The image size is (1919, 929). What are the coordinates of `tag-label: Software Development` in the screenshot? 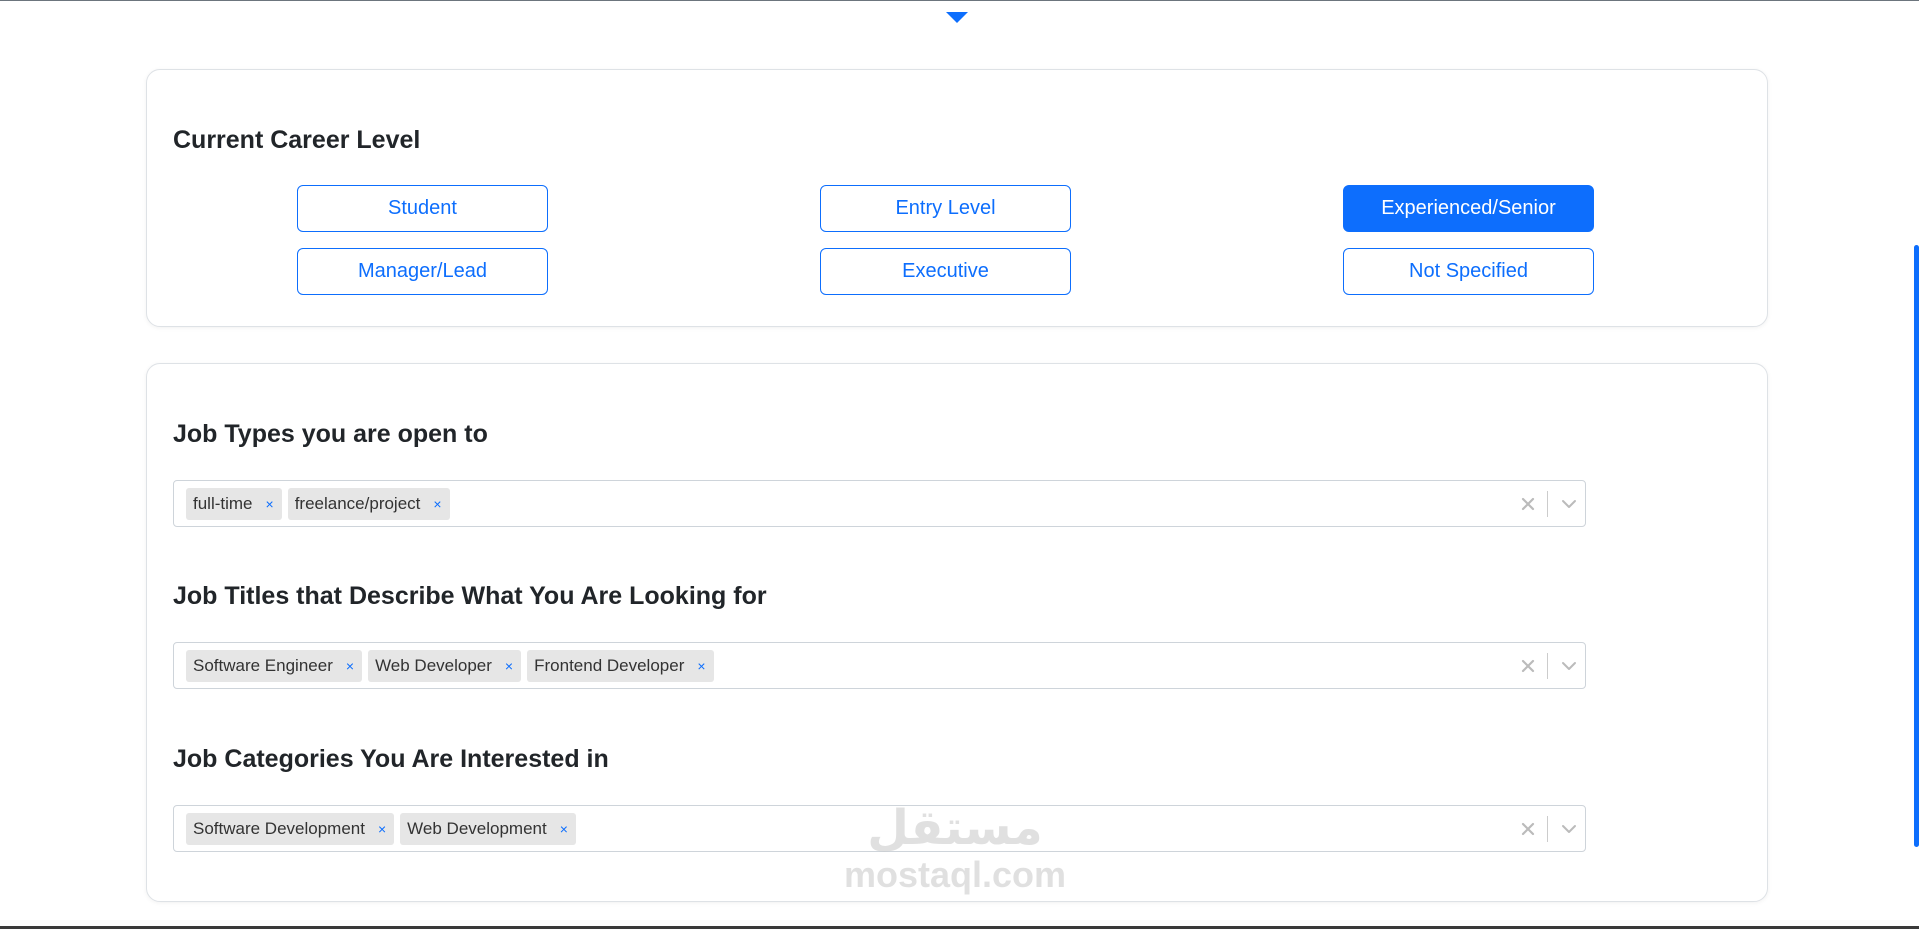 It's located at (279, 828).